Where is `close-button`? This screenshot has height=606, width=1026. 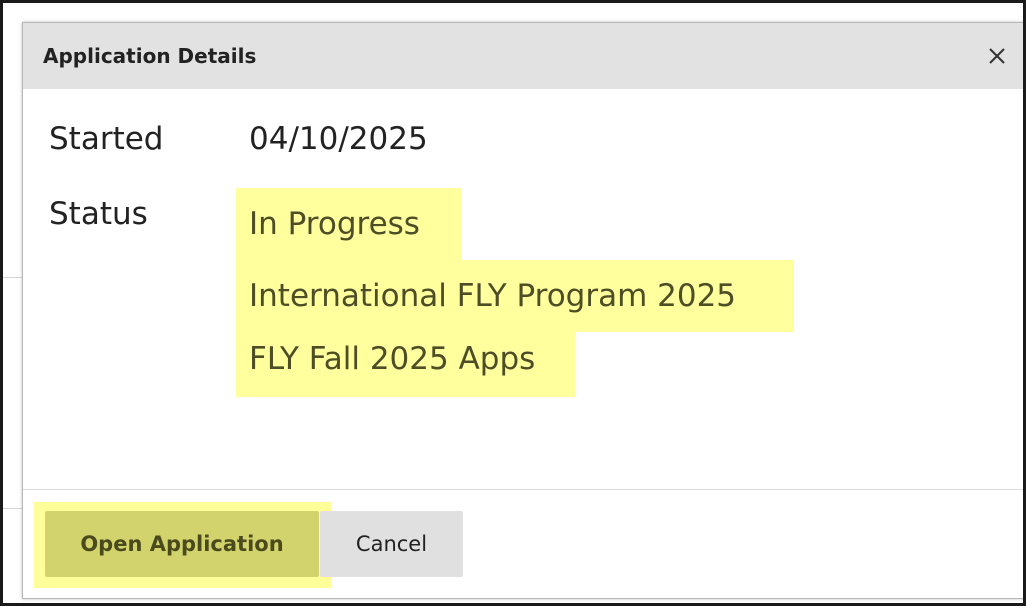 close-button is located at coordinates (997, 56).